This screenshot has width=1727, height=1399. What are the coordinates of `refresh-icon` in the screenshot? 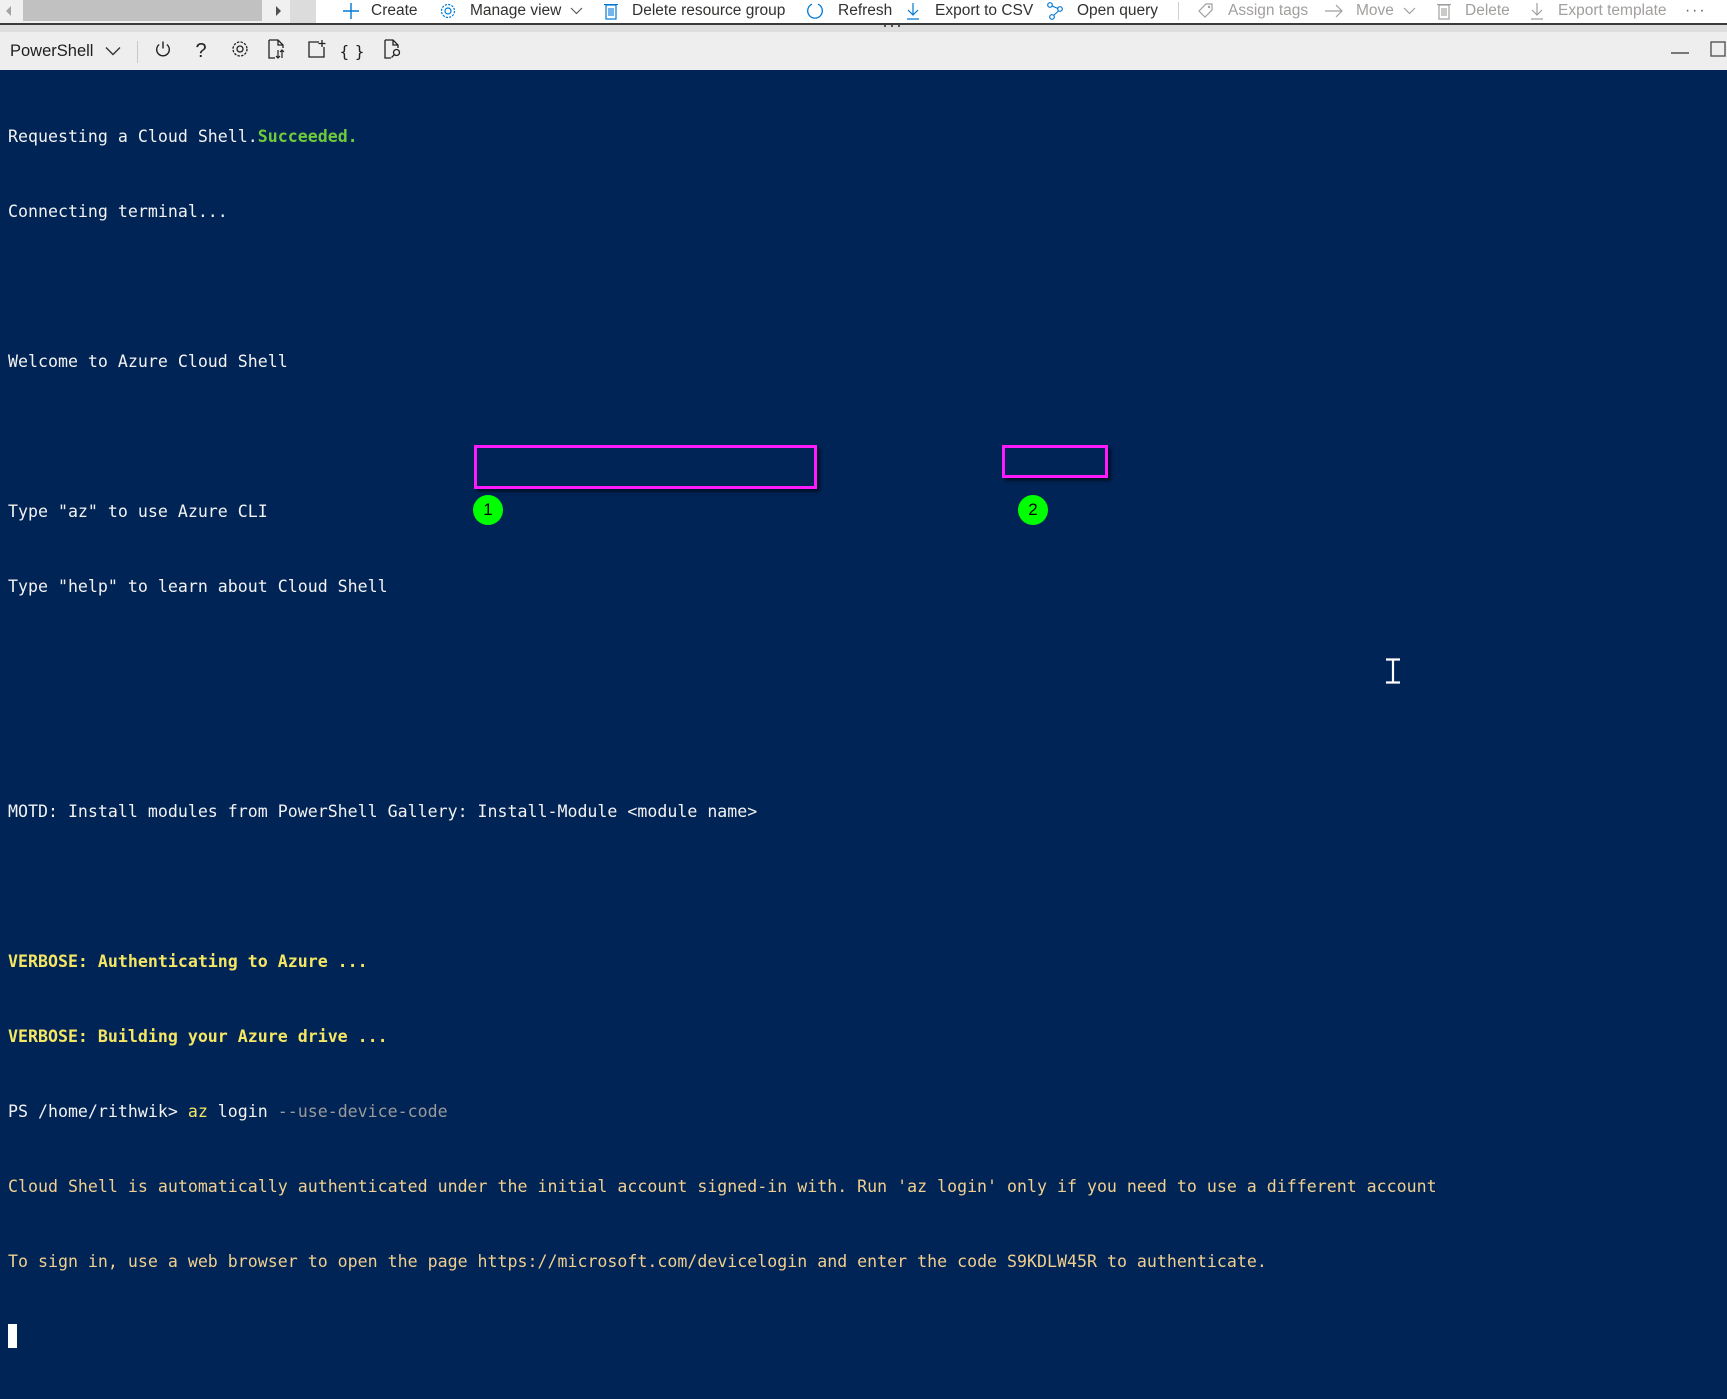 It's located at (815, 11).